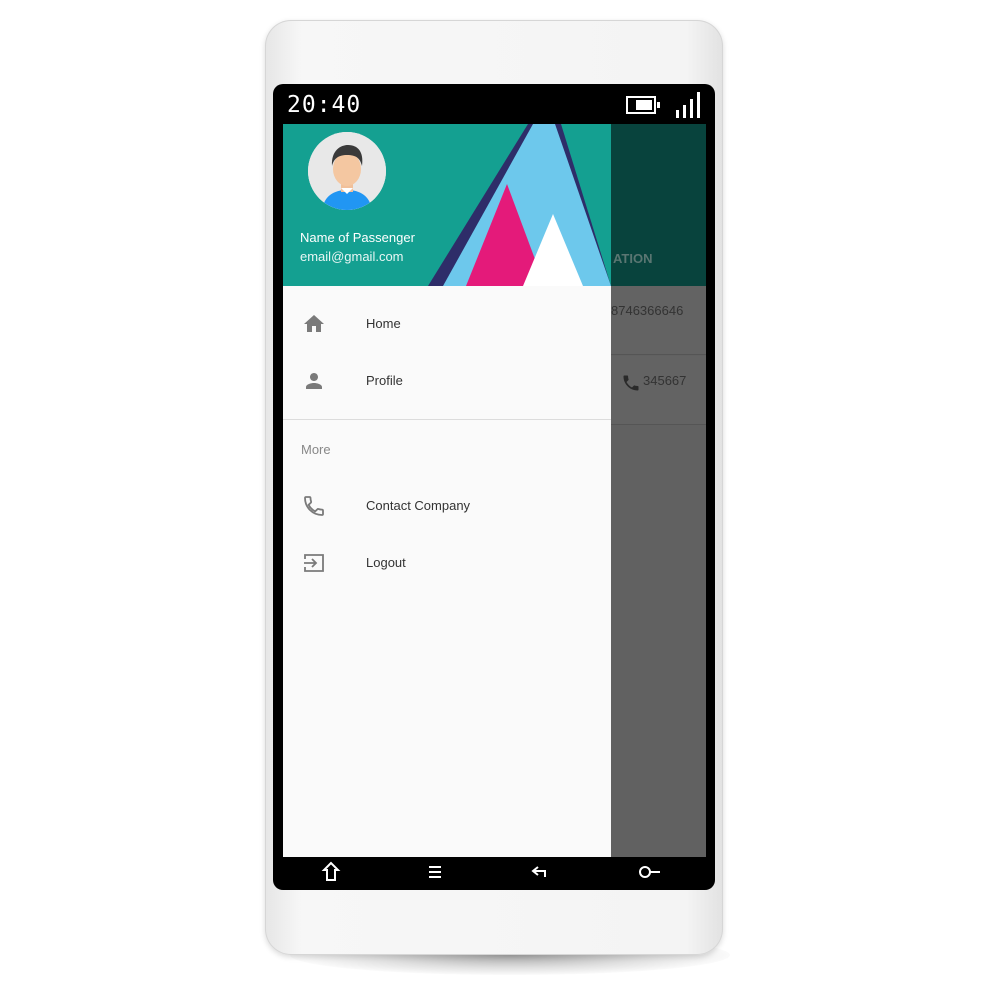 The width and height of the screenshot is (1000, 1000). Describe the element at coordinates (447, 205) in the screenshot. I see `drawer-header: Name of Passenger email@gmail.com` at that location.